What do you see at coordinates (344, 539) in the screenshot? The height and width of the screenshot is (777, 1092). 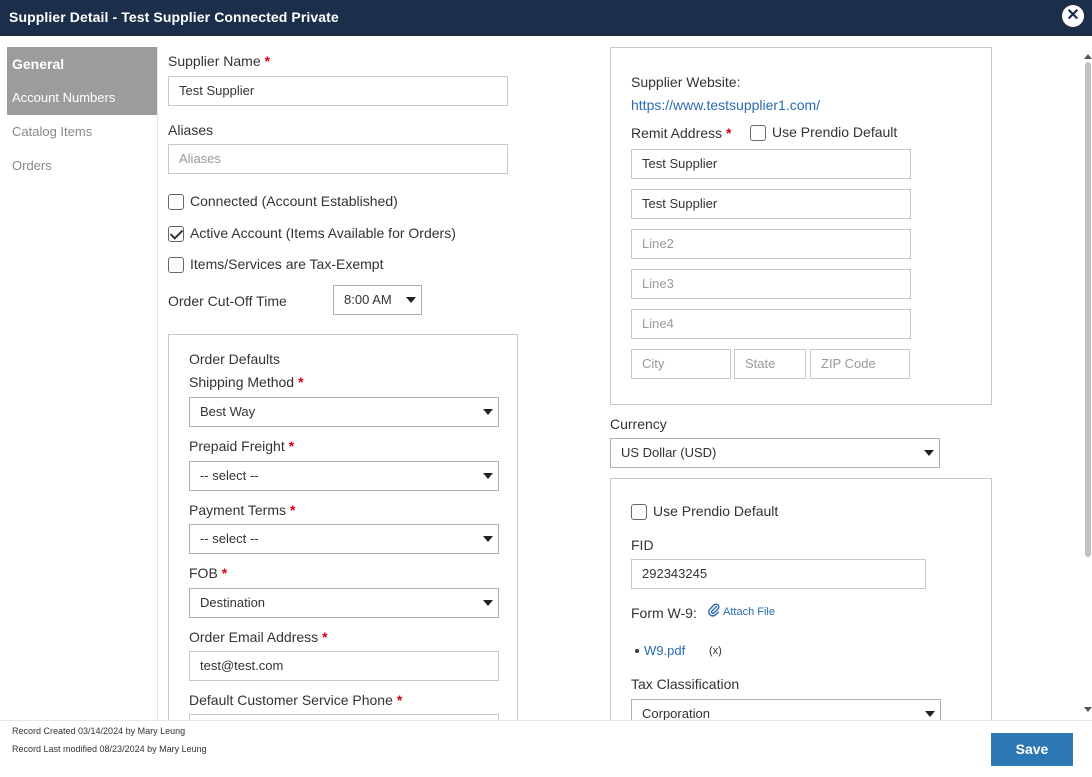 I see `payment-terms-select: -- select --` at bounding box center [344, 539].